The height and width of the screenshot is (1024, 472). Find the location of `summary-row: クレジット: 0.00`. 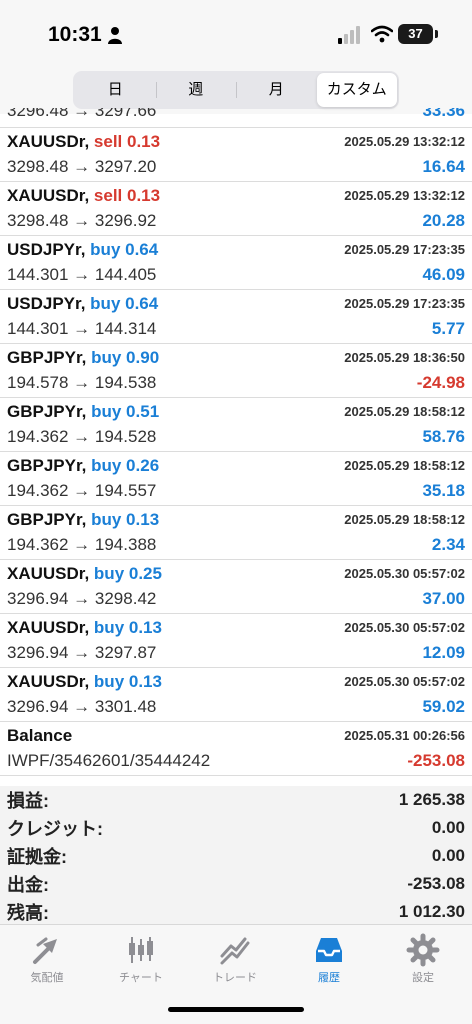

summary-row: クレジット: 0.00 is located at coordinates (236, 828).